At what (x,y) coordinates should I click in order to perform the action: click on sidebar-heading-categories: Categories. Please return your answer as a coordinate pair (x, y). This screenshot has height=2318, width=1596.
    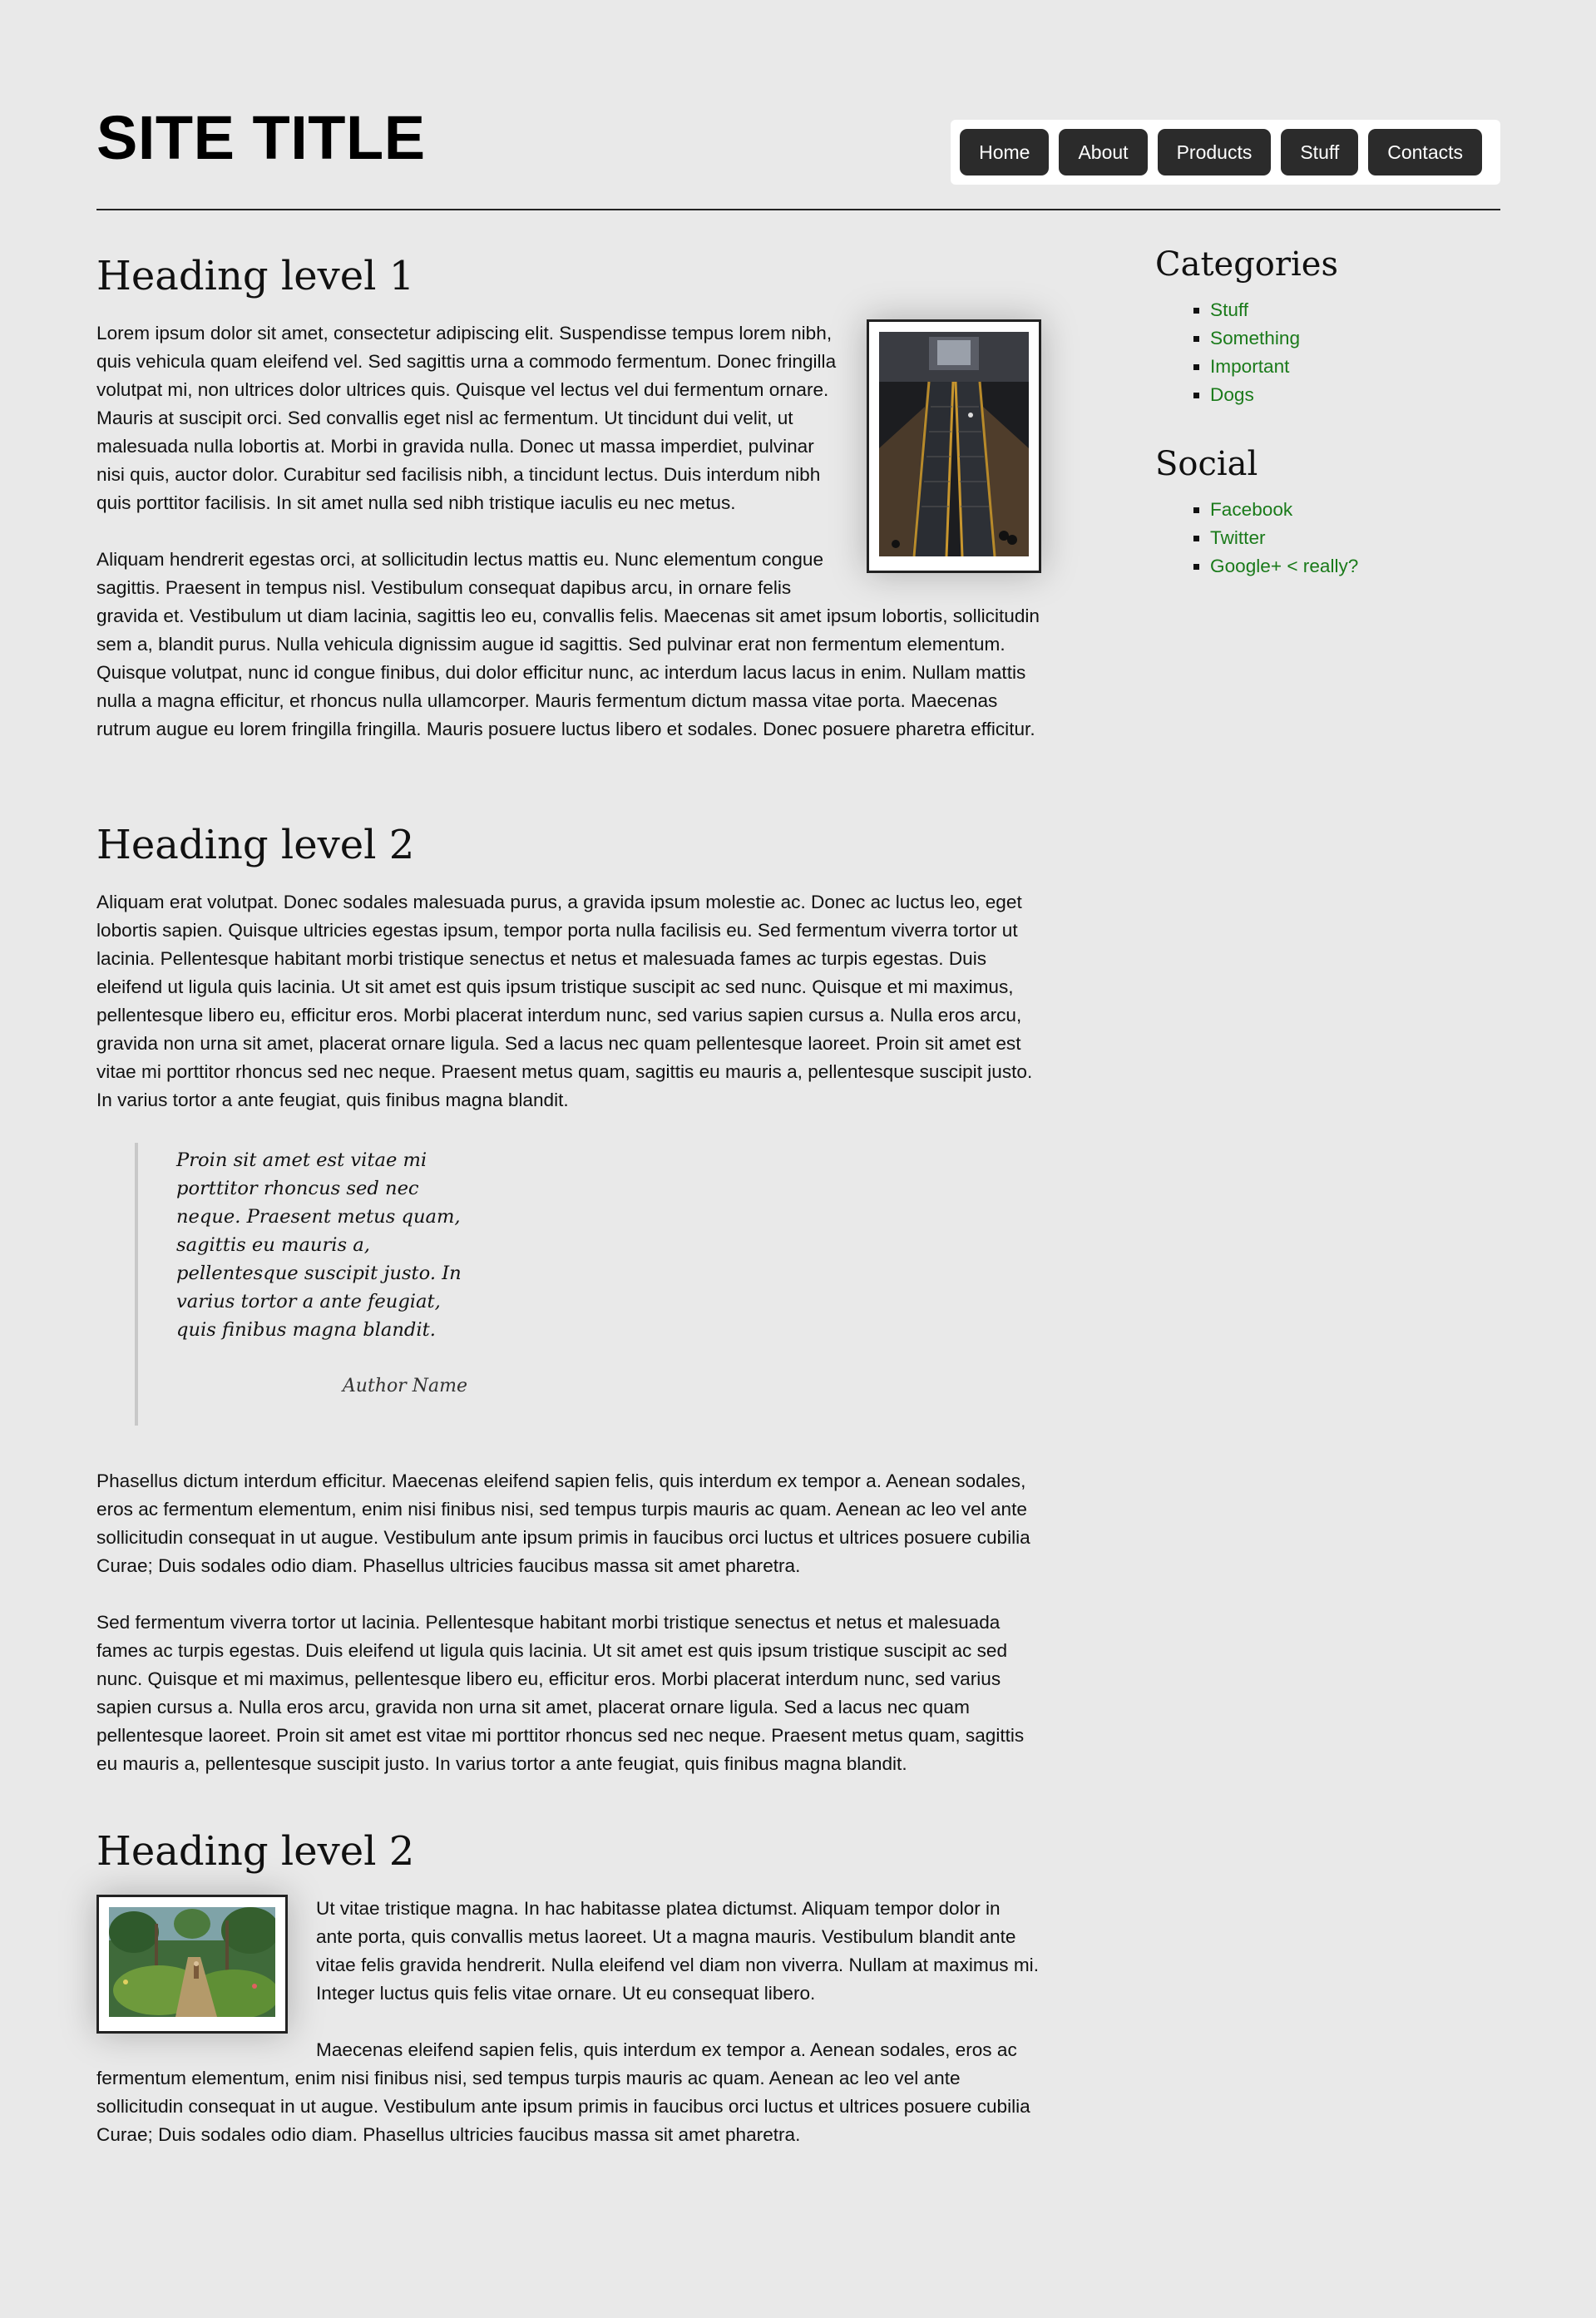
    Looking at the image, I should click on (1246, 265).